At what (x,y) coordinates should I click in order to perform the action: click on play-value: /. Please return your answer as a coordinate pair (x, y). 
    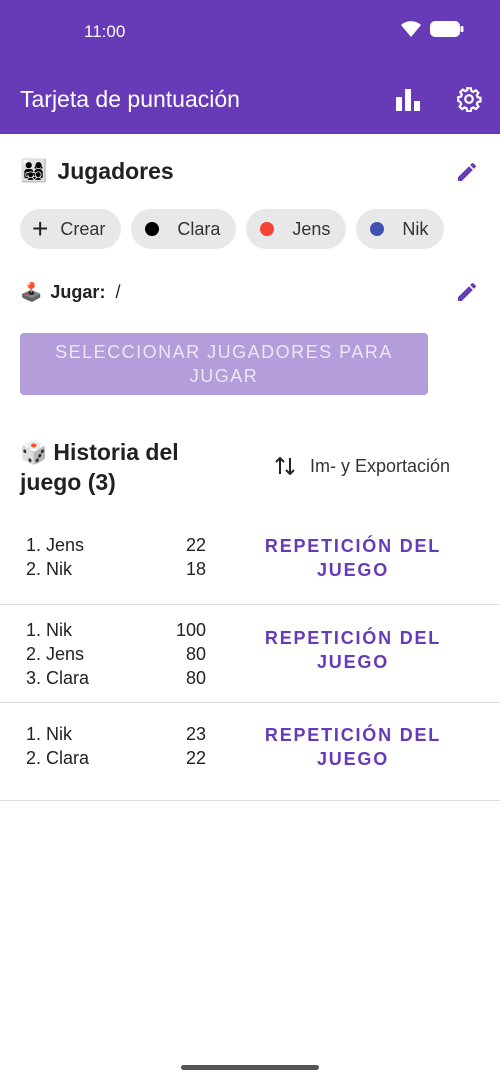
    Looking at the image, I should click on (118, 292).